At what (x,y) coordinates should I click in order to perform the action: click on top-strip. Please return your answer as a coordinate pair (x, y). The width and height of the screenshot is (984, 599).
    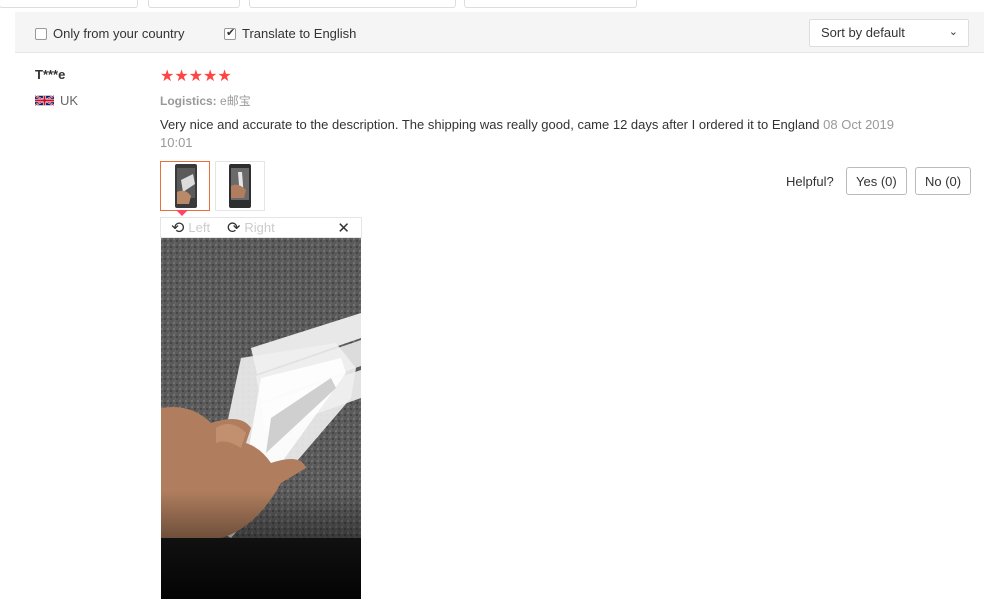
    Looking at the image, I should click on (492, 6).